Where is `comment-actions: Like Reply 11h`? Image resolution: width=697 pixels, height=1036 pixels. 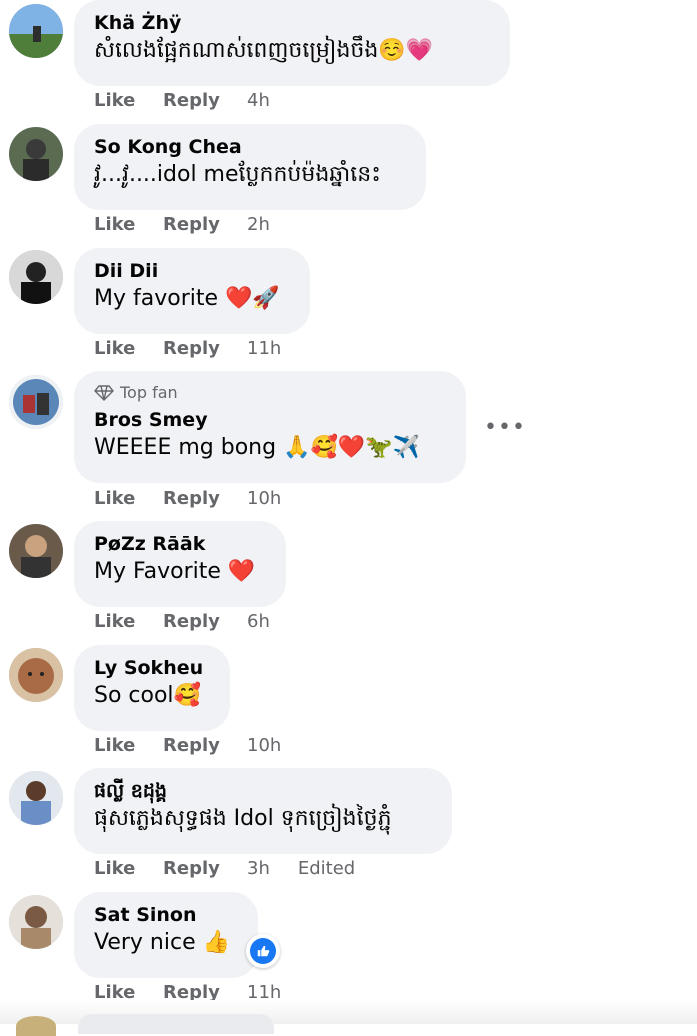
comment-actions: Like Reply 11h is located at coordinates (187, 349).